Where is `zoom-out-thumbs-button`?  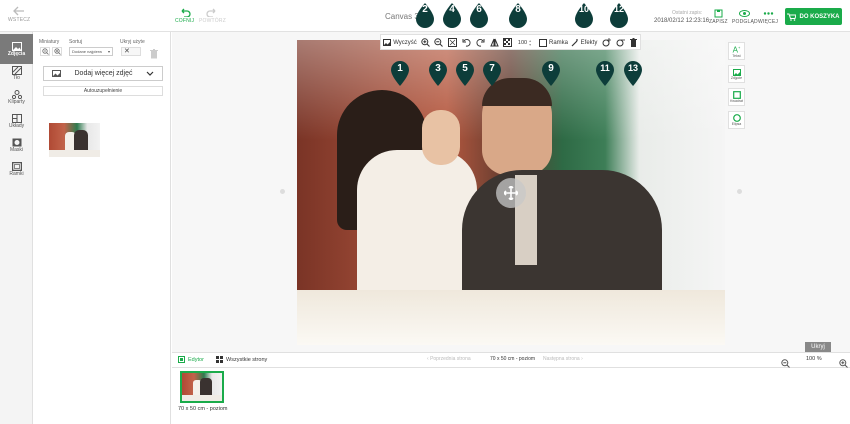 zoom-out-thumbs-button is located at coordinates (45, 51).